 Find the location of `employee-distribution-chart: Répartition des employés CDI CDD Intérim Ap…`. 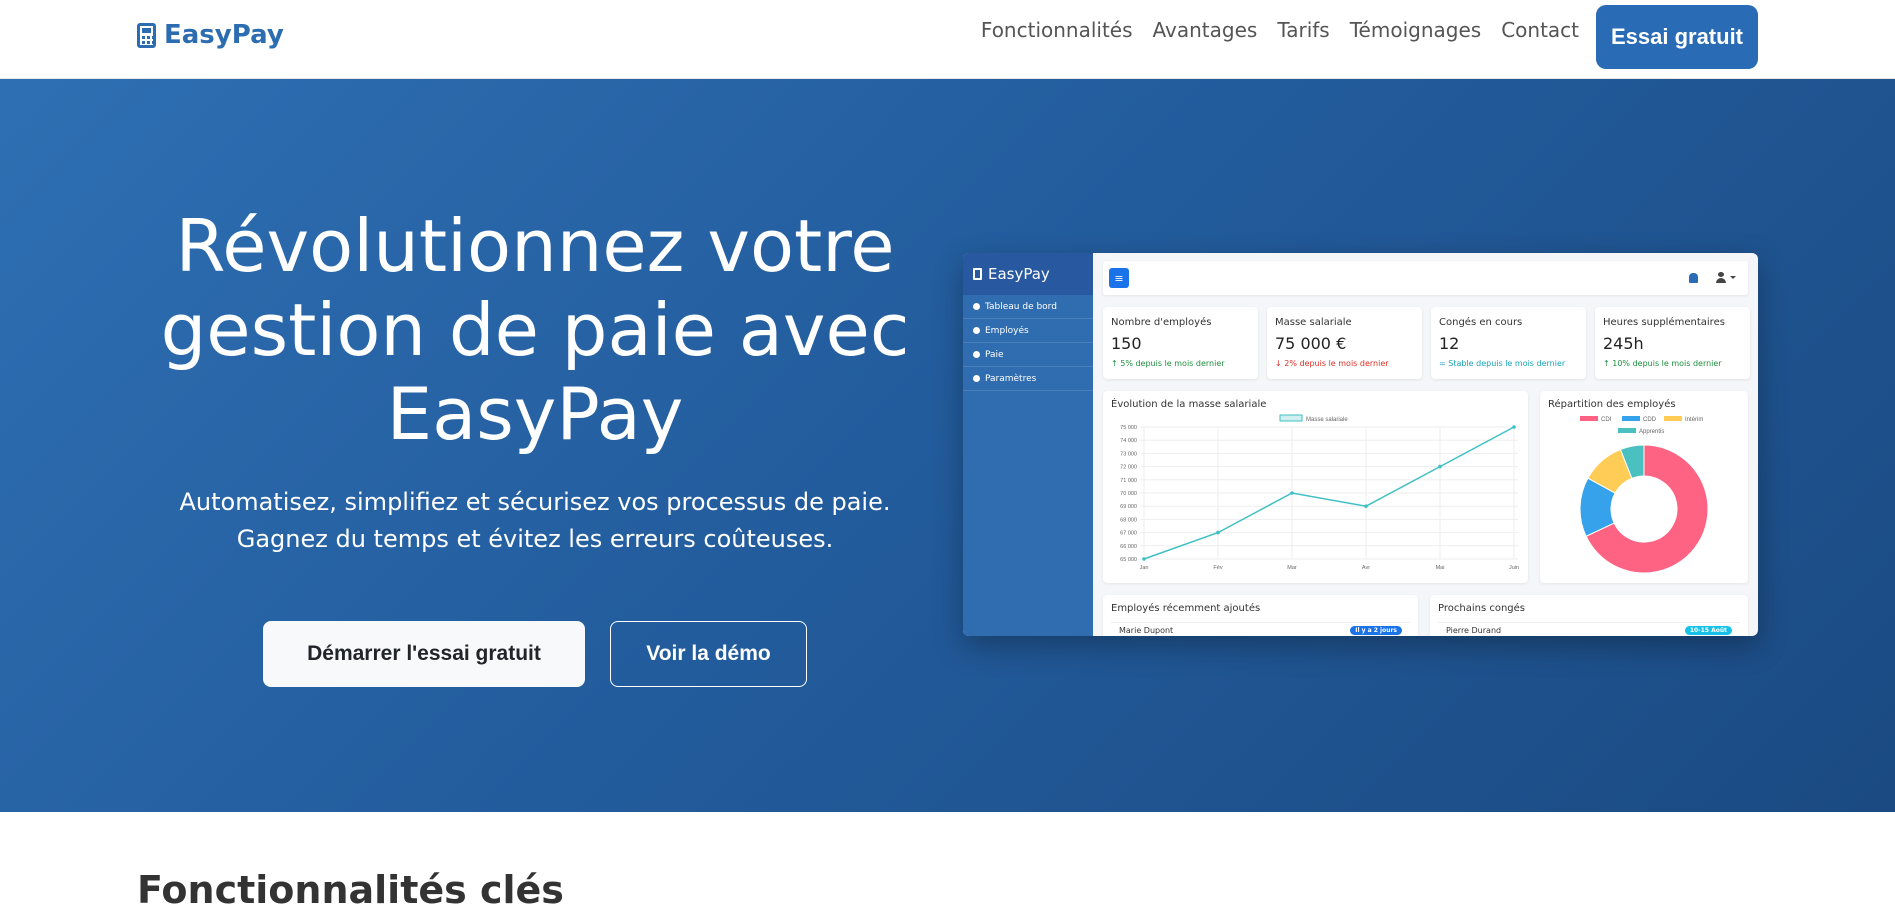

employee-distribution-chart: Répartition des employés CDI CDD Intérim Ap… is located at coordinates (1644, 487).